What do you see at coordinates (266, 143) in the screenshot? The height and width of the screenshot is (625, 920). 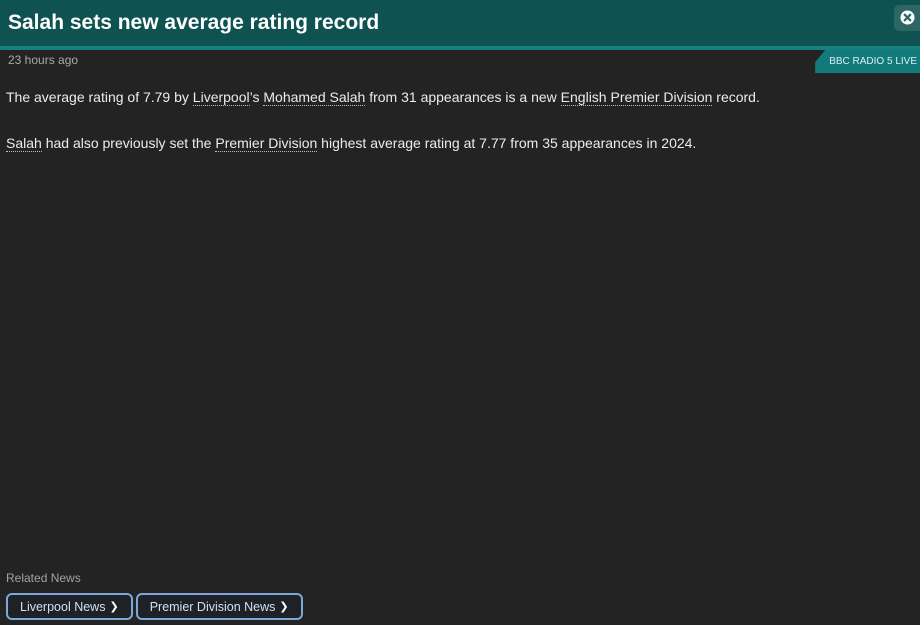 I see `league-link-premier-division: Premier Division` at bounding box center [266, 143].